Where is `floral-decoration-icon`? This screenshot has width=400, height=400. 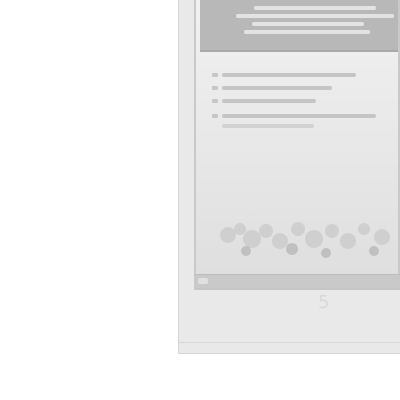 floral-decoration-icon is located at coordinates (305, 240).